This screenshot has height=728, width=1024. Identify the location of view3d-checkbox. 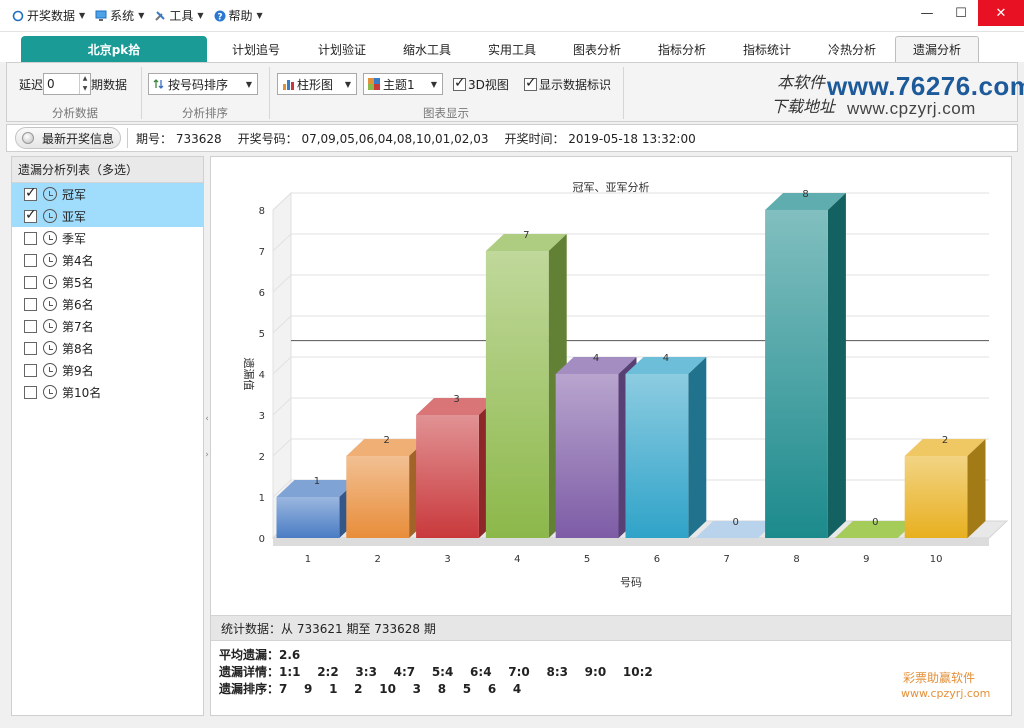
(459, 83).